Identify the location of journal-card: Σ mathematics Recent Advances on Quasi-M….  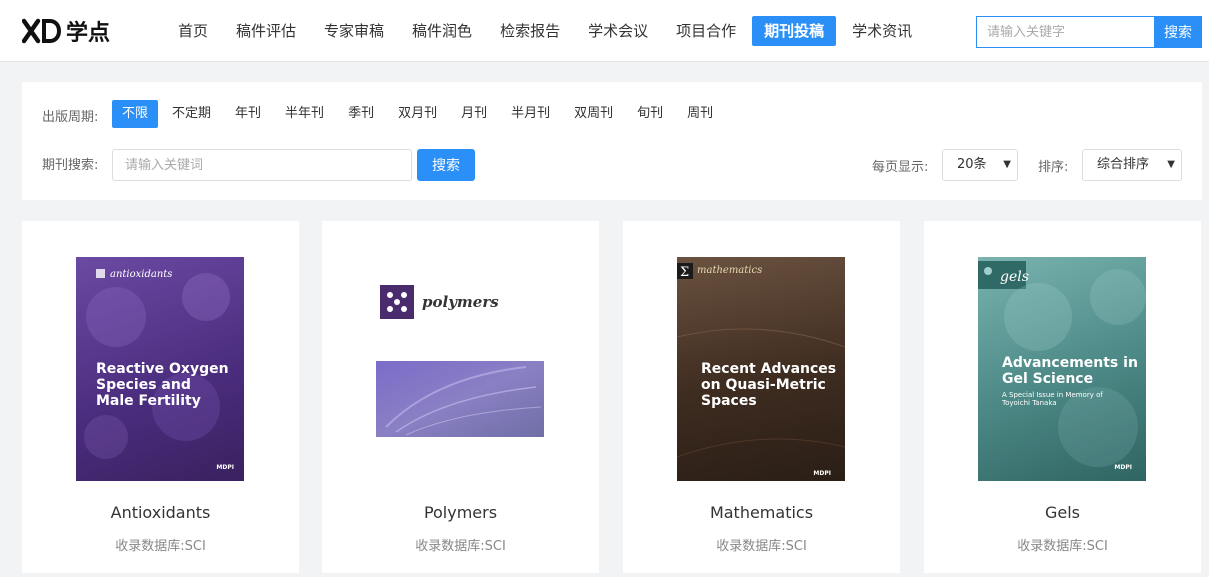
(761, 397).